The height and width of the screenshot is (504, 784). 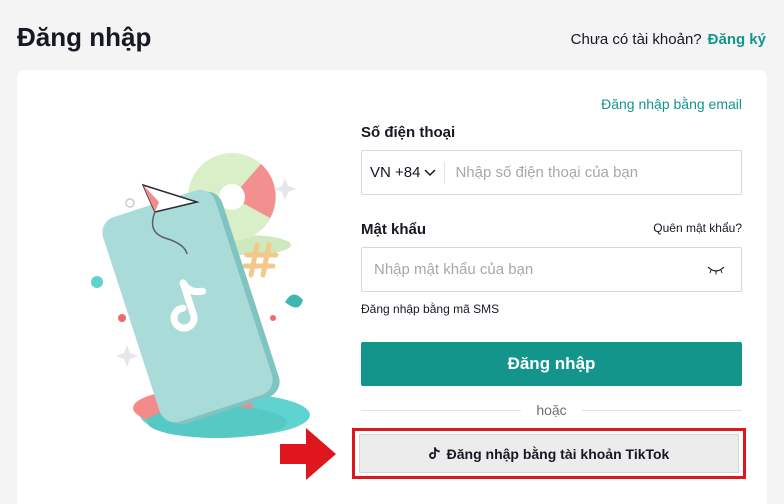 What do you see at coordinates (551, 364) in the screenshot?
I see `login-button: Đăng nhập` at bounding box center [551, 364].